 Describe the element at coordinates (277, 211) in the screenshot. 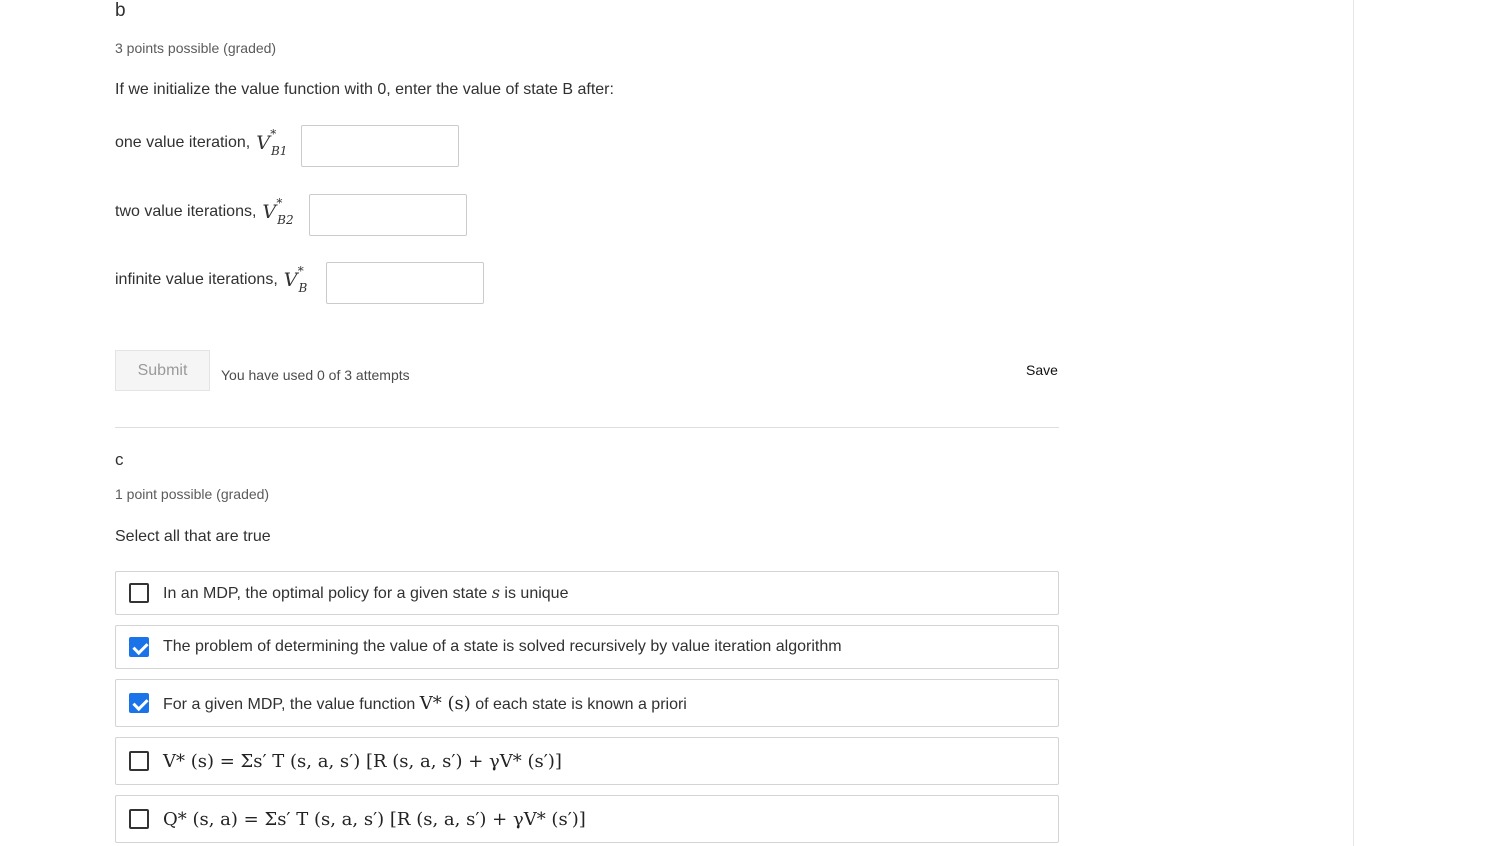

I see `value-symbol: V * B2` at that location.